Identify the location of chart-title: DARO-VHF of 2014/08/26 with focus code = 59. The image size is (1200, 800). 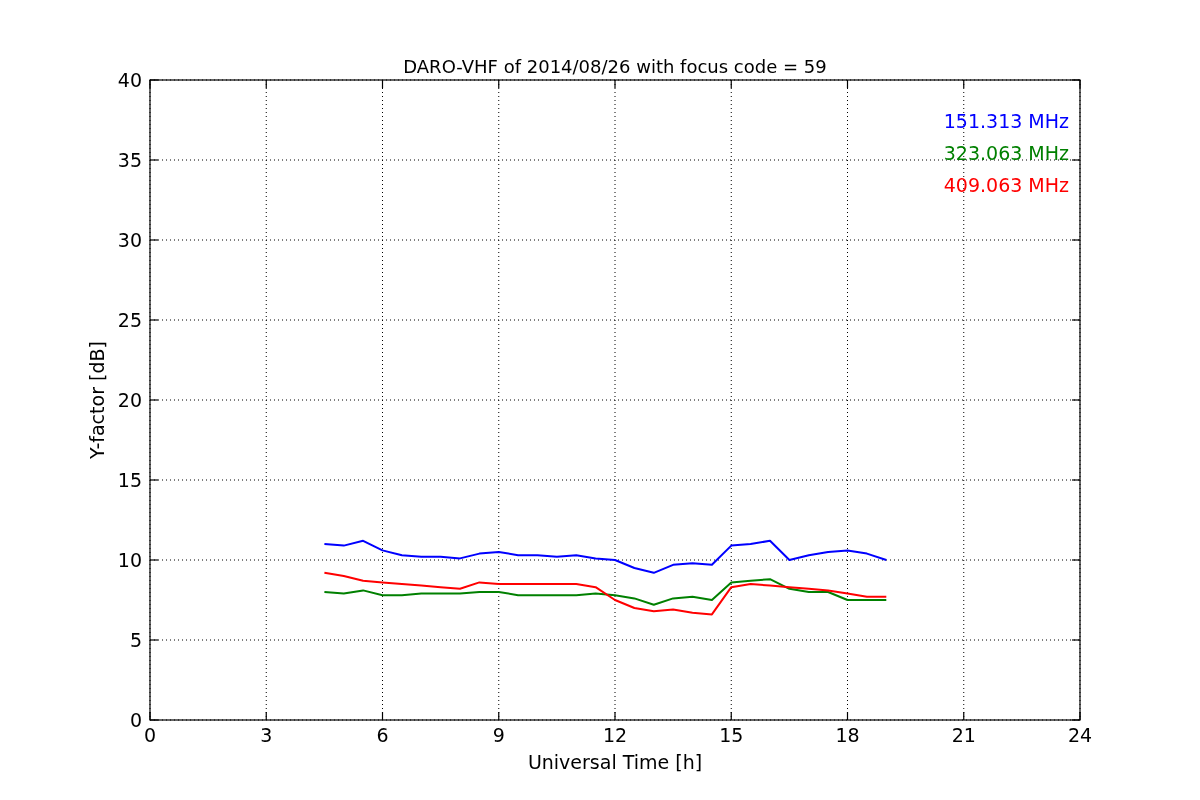
(615, 66).